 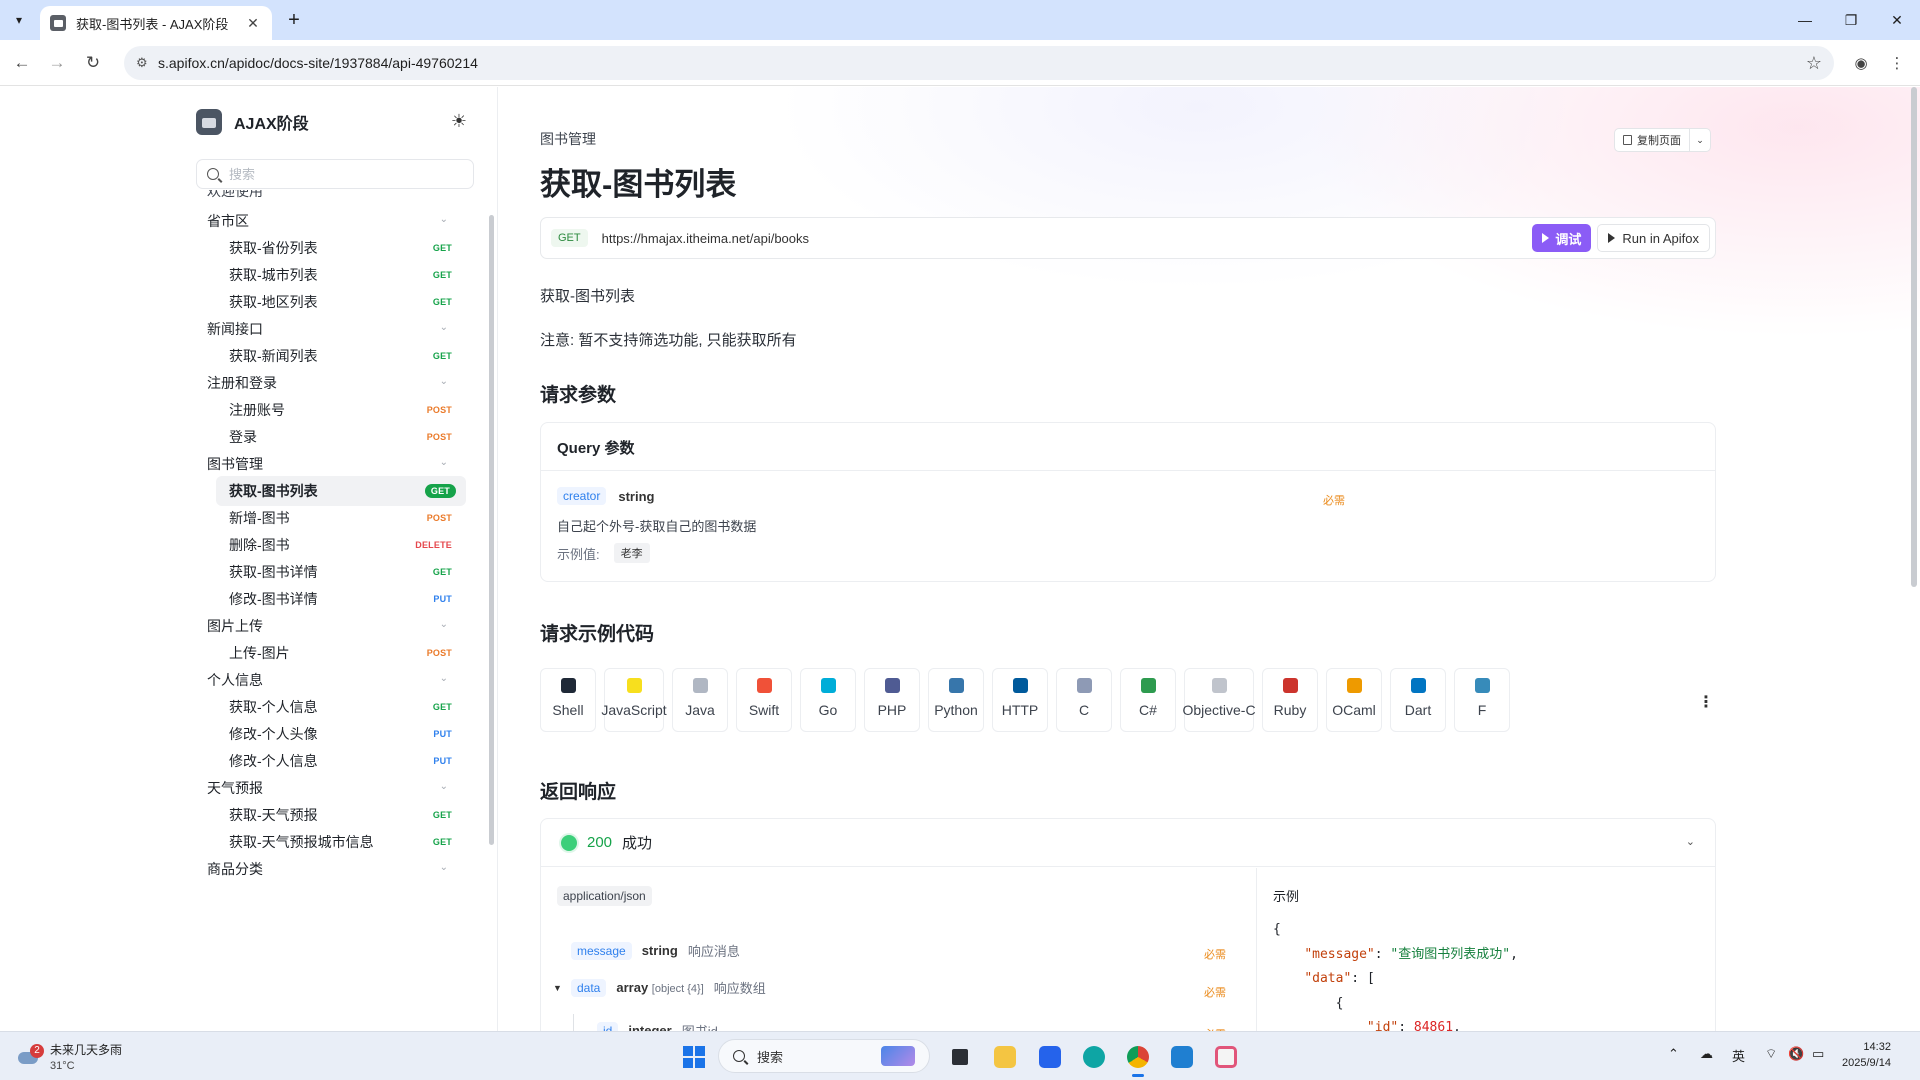 What do you see at coordinates (892, 700) in the screenshot?
I see `code-tab-php: PHP` at bounding box center [892, 700].